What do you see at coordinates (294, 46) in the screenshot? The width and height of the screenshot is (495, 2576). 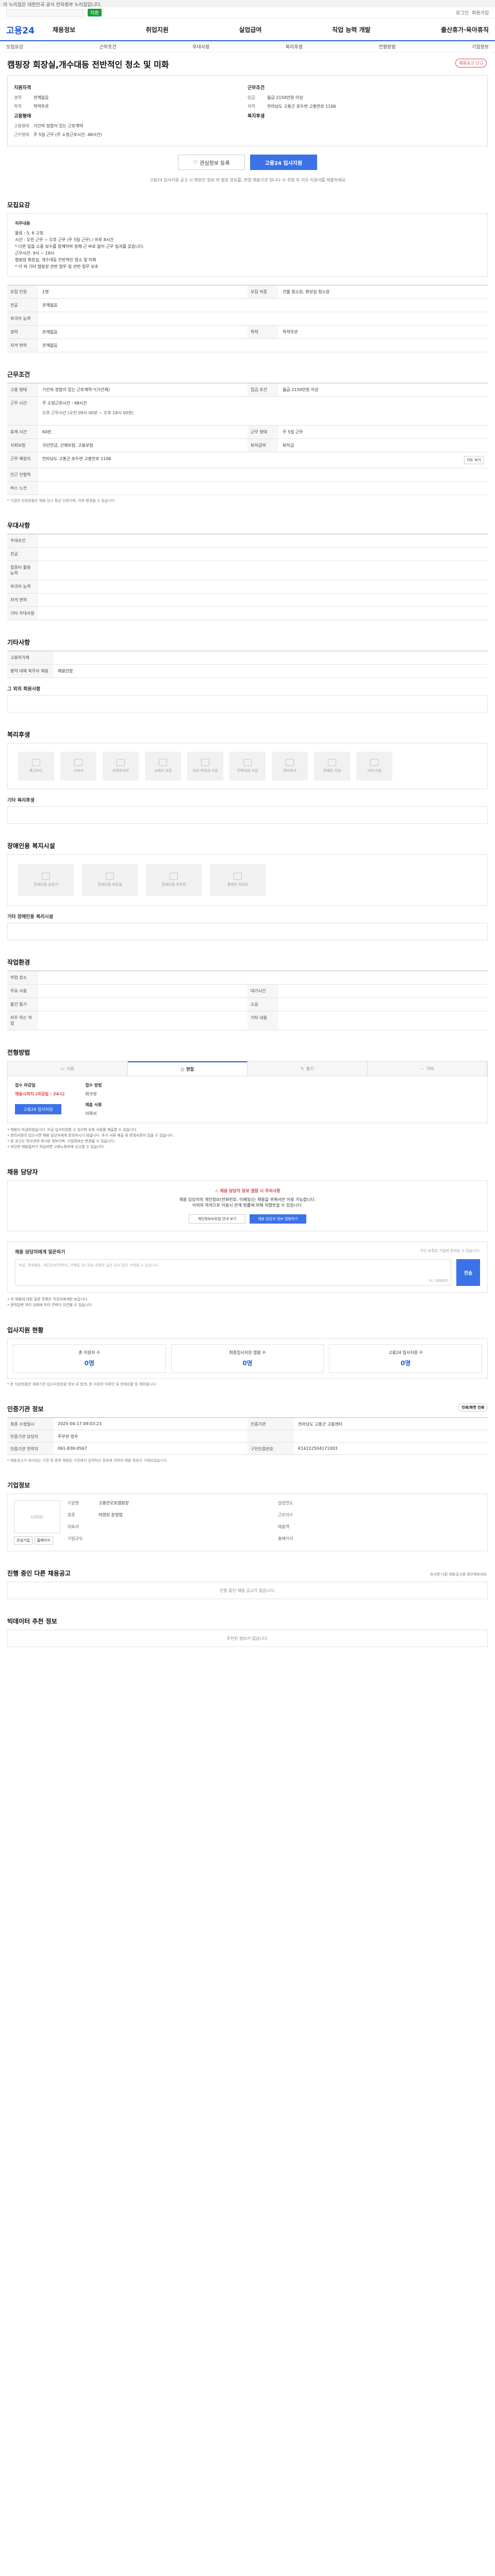 I see `tab-welfare: 복리후생` at bounding box center [294, 46].